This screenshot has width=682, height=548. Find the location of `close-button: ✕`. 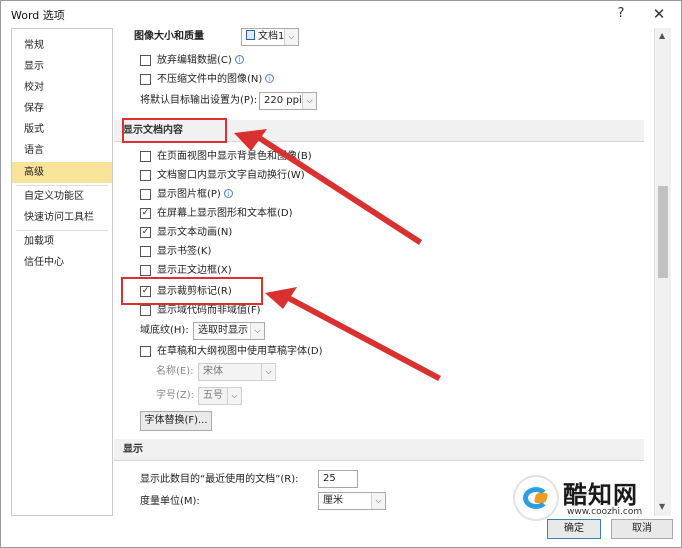

close-button: ✕ is located at coordinates (659, 14).